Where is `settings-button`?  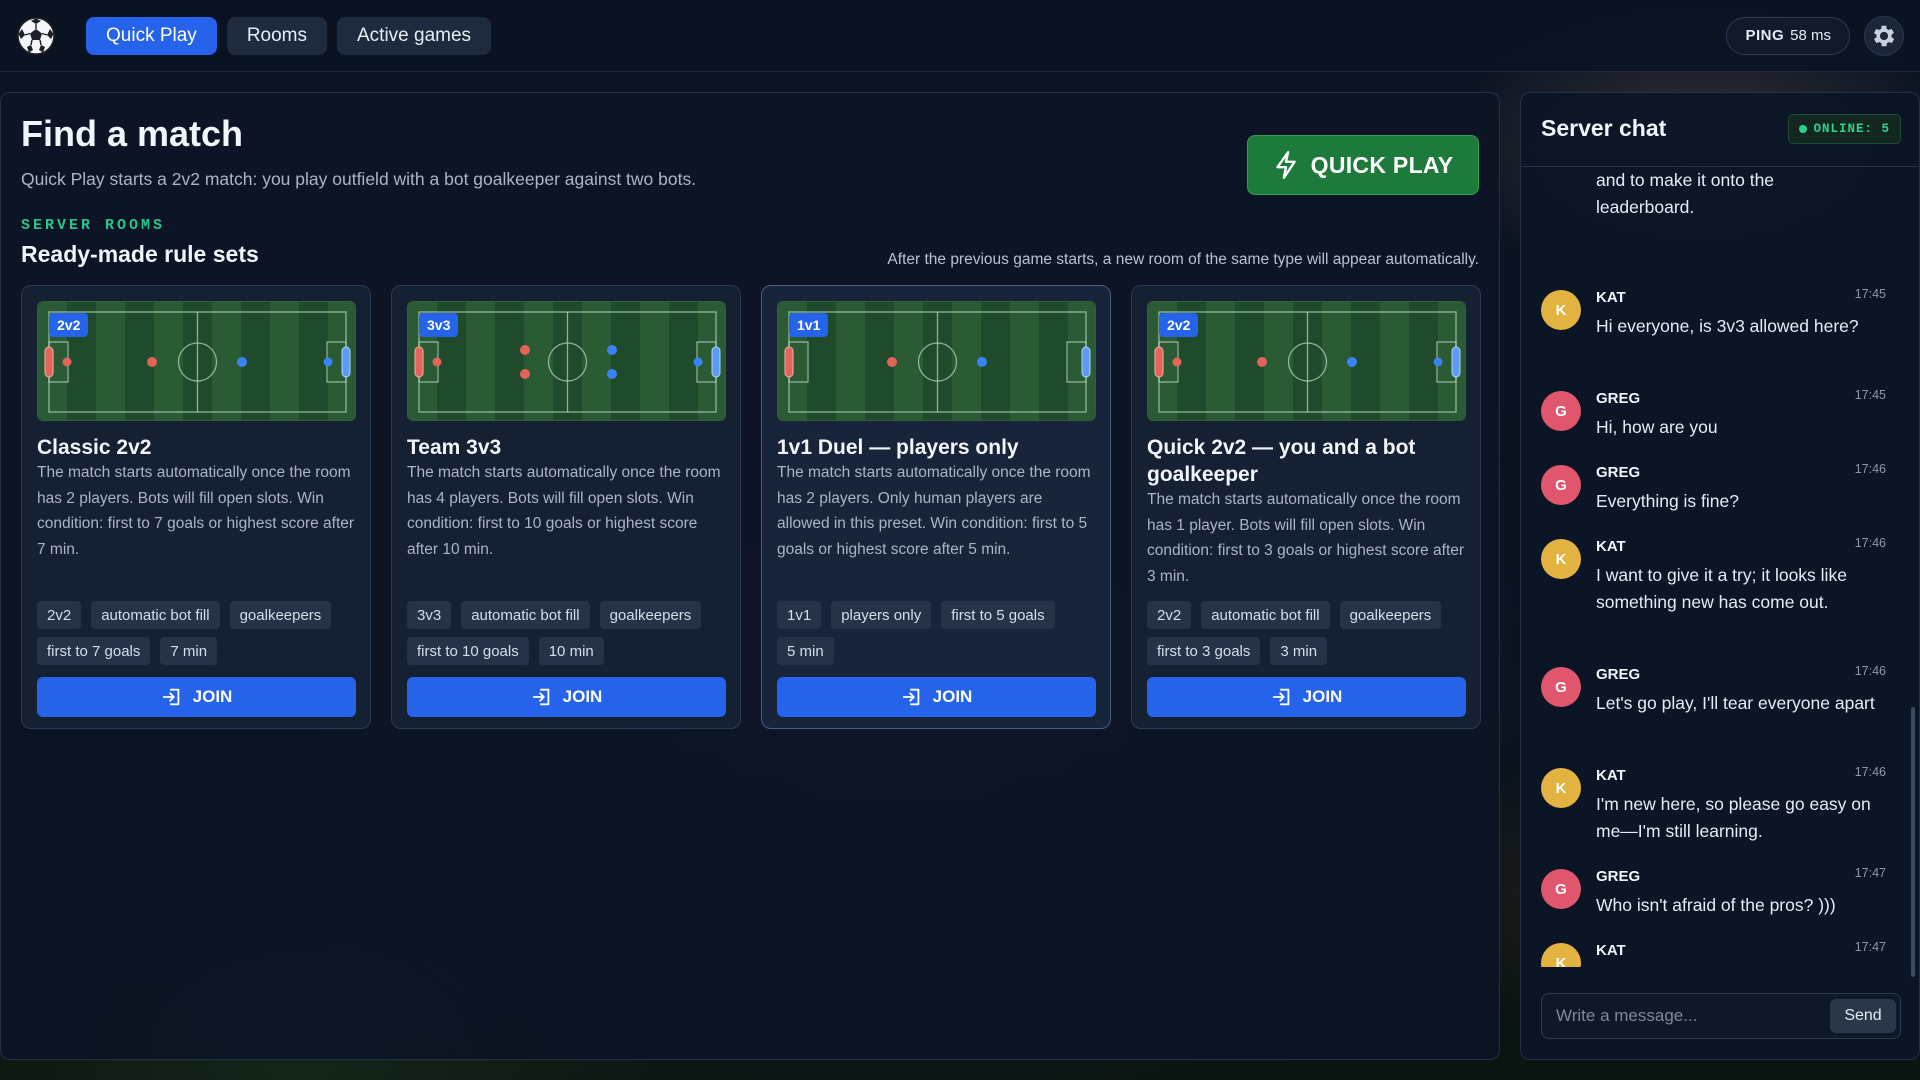
settings-button is located at coordinates (1884, 35).